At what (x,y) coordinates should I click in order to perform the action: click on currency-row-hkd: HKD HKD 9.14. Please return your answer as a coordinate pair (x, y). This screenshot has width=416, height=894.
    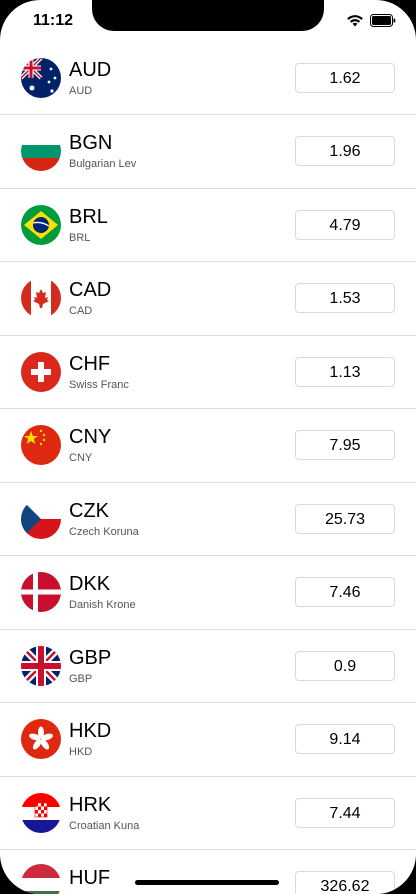
    Looking at the image, I should click on (208, 740).